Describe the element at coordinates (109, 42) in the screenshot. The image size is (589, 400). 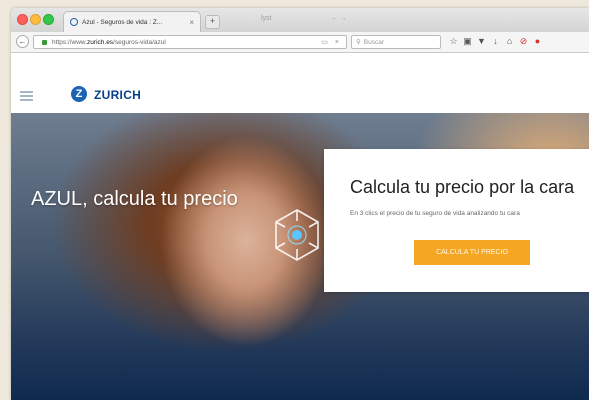
I see `url-text: https://www.zurich.es/seguros-vida/azul` at that location.